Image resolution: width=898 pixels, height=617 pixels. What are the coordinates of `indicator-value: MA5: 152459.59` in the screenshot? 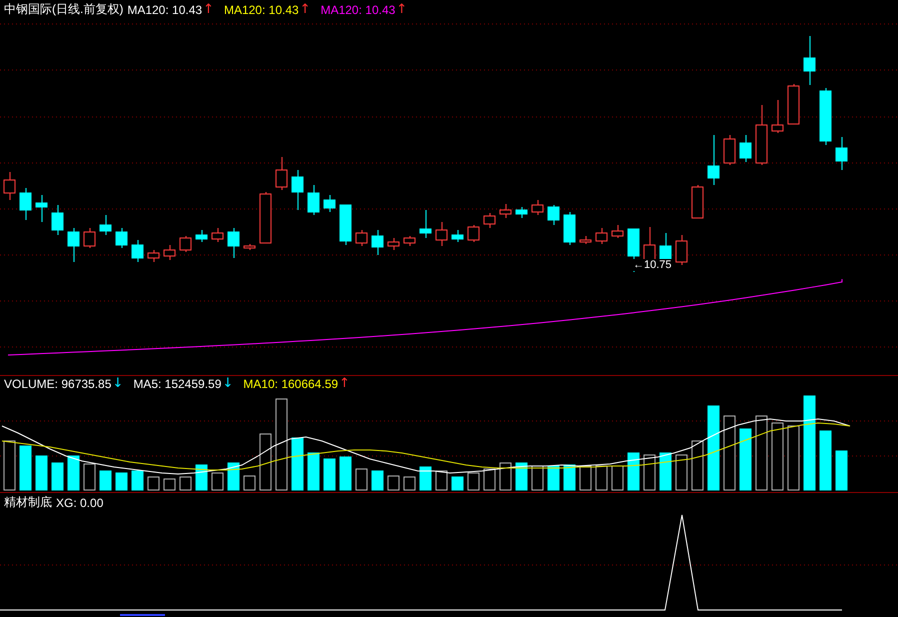 It's located at (177, 384).